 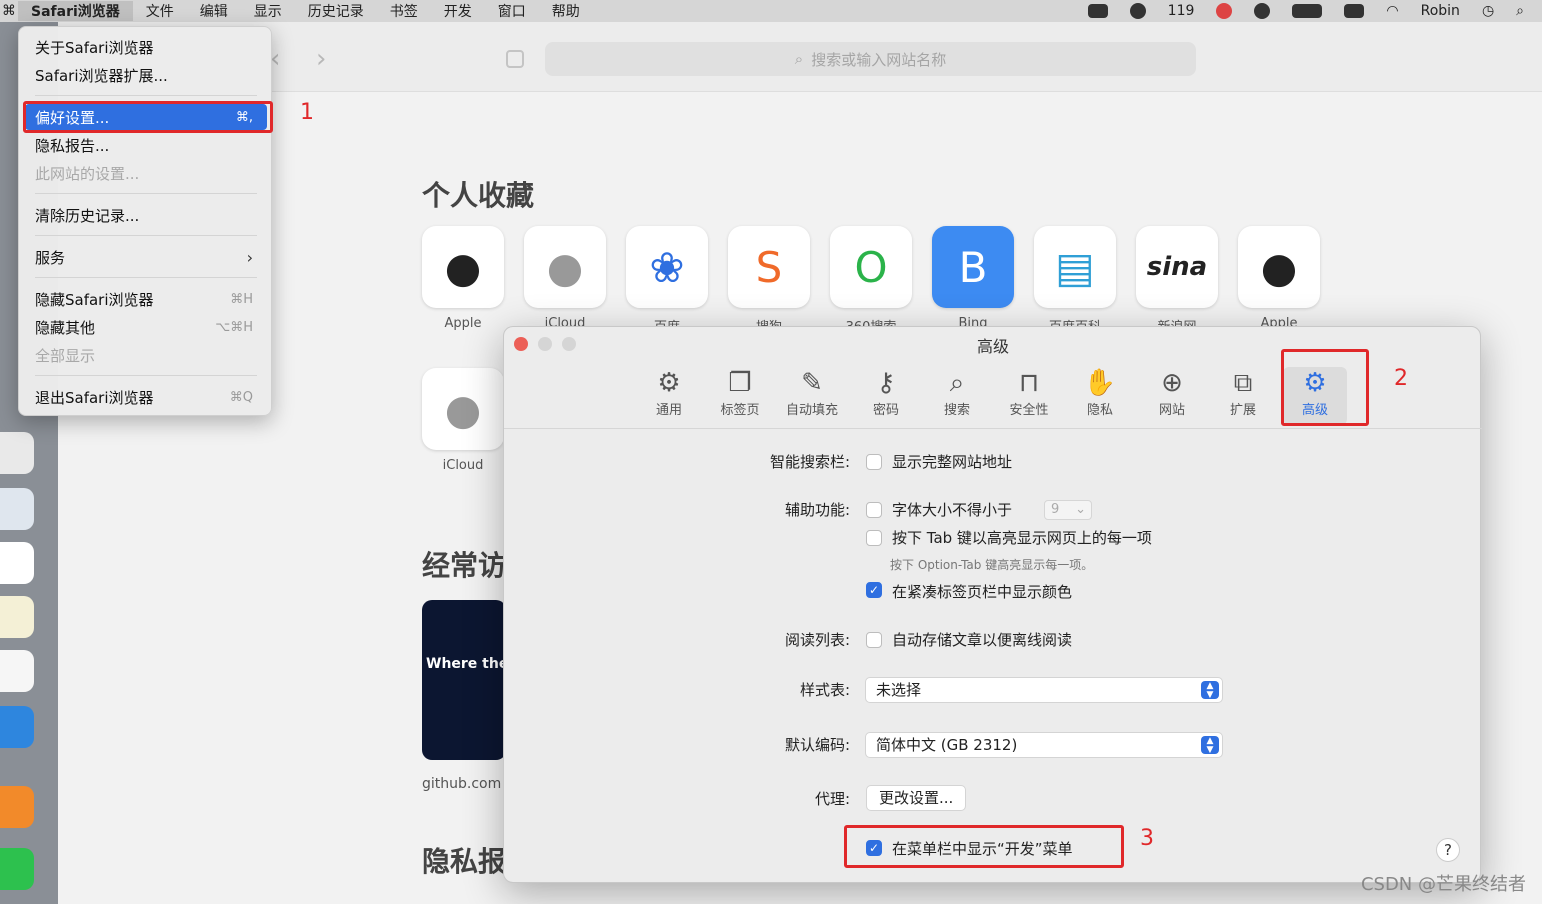 I want to click on favorite-sogou: S 搜狗, so click(x=769, y=280).